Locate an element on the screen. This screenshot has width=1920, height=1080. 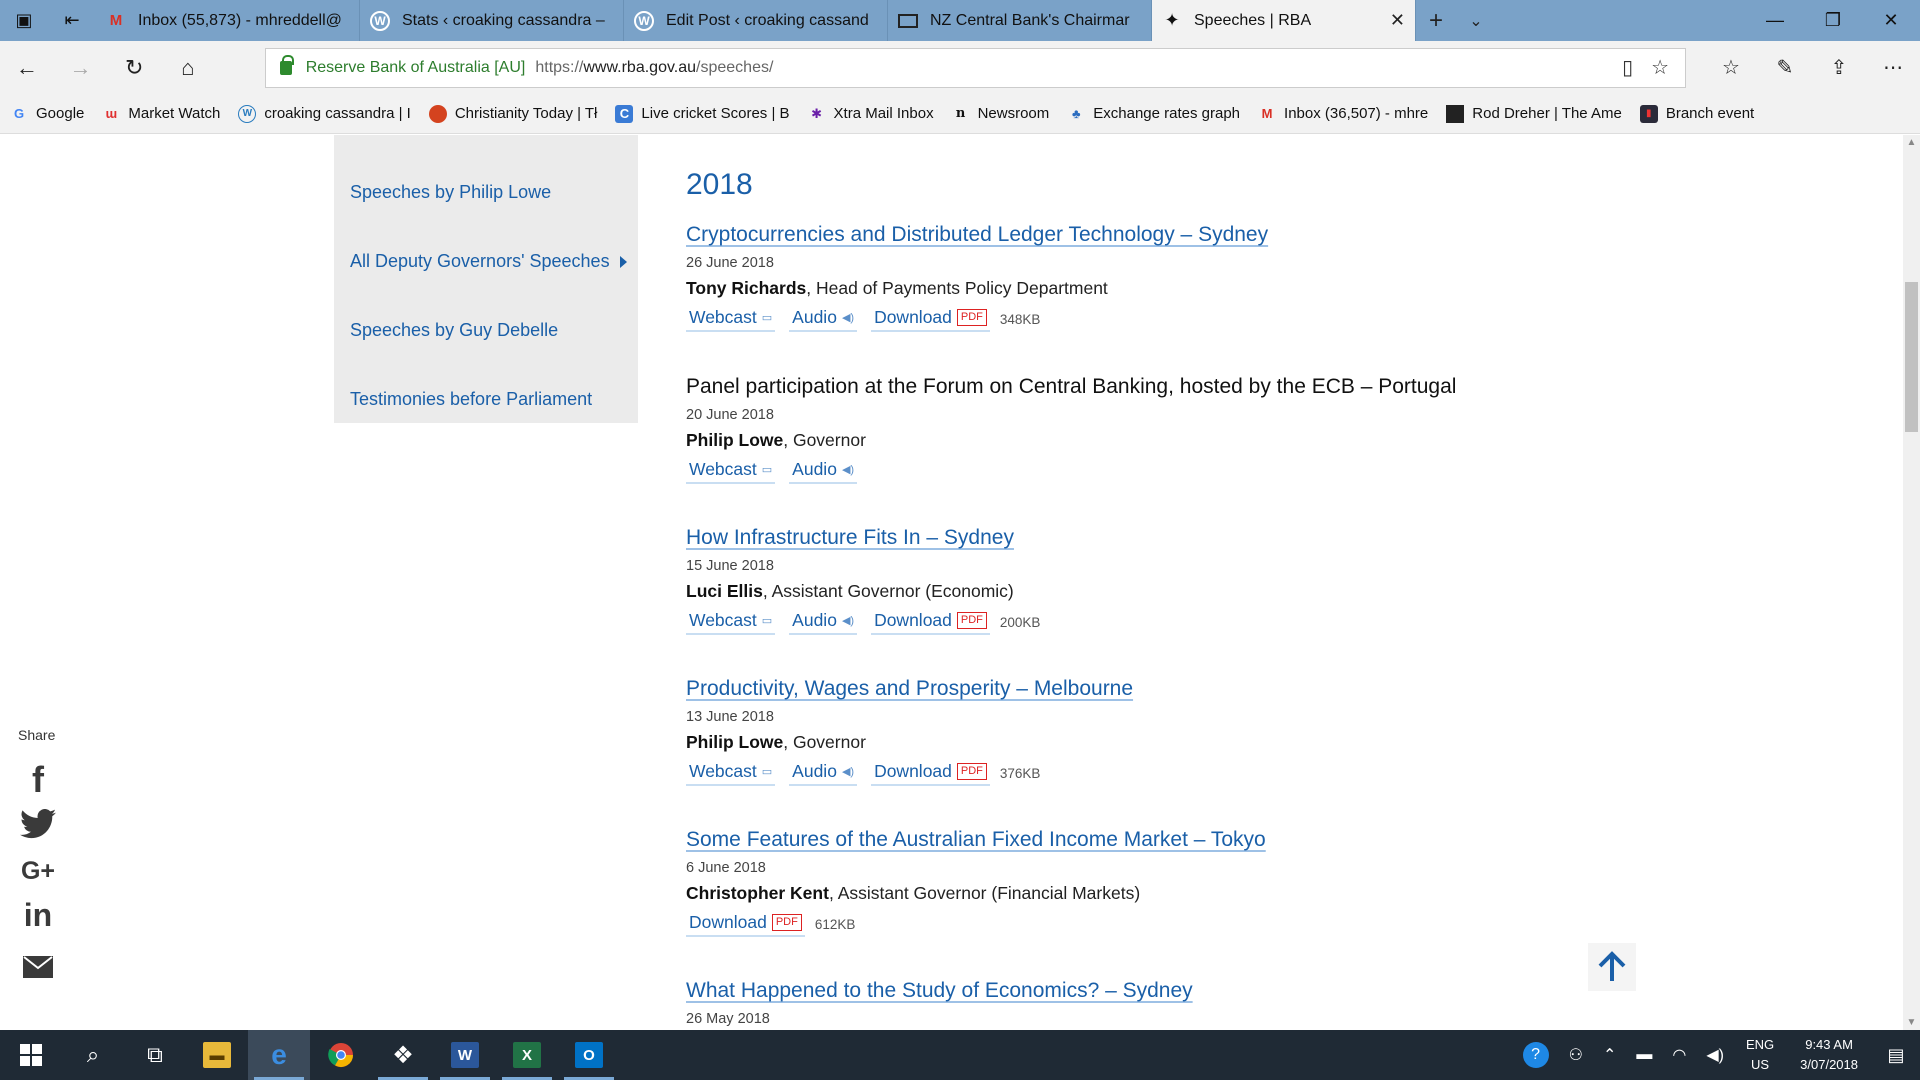
show-hidden-icons-icon: ⌃ is located at coordinates (1609, 1055).